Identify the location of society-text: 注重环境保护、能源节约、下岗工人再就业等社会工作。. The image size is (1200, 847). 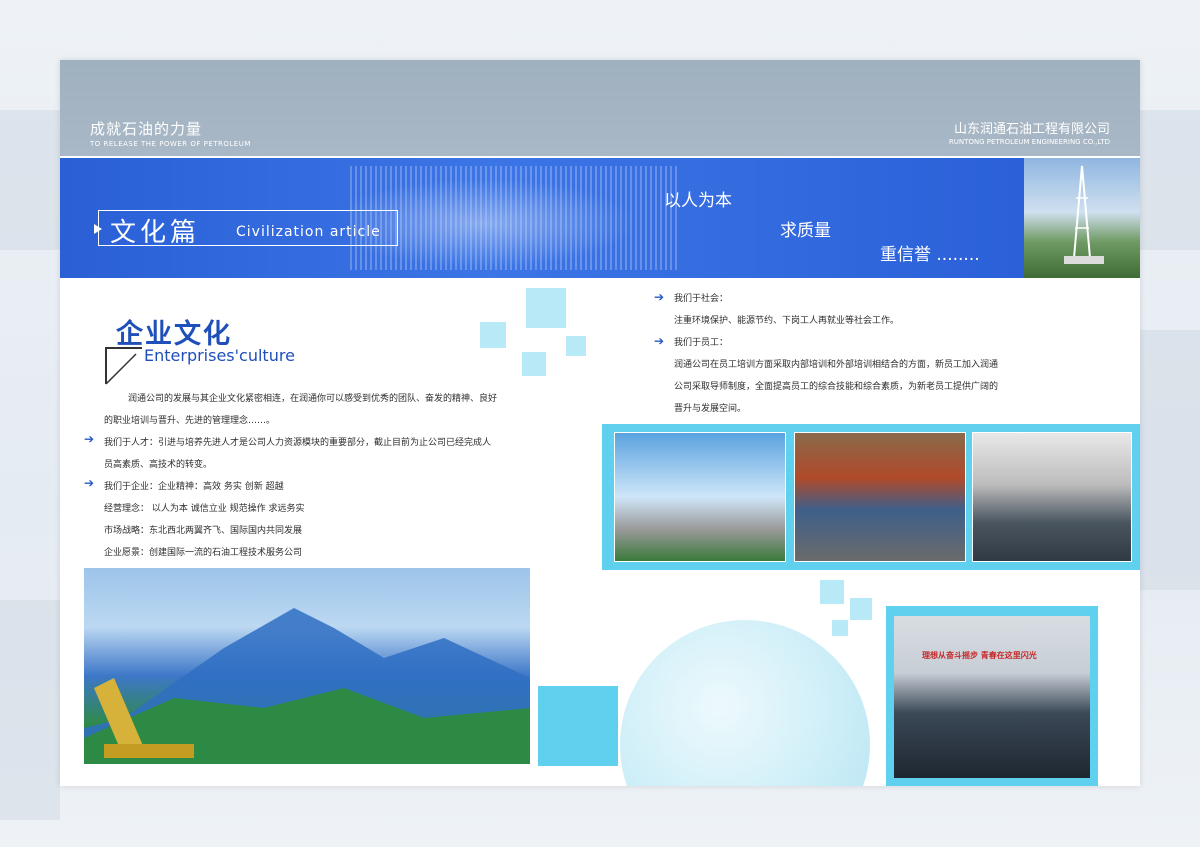
(787, 321).